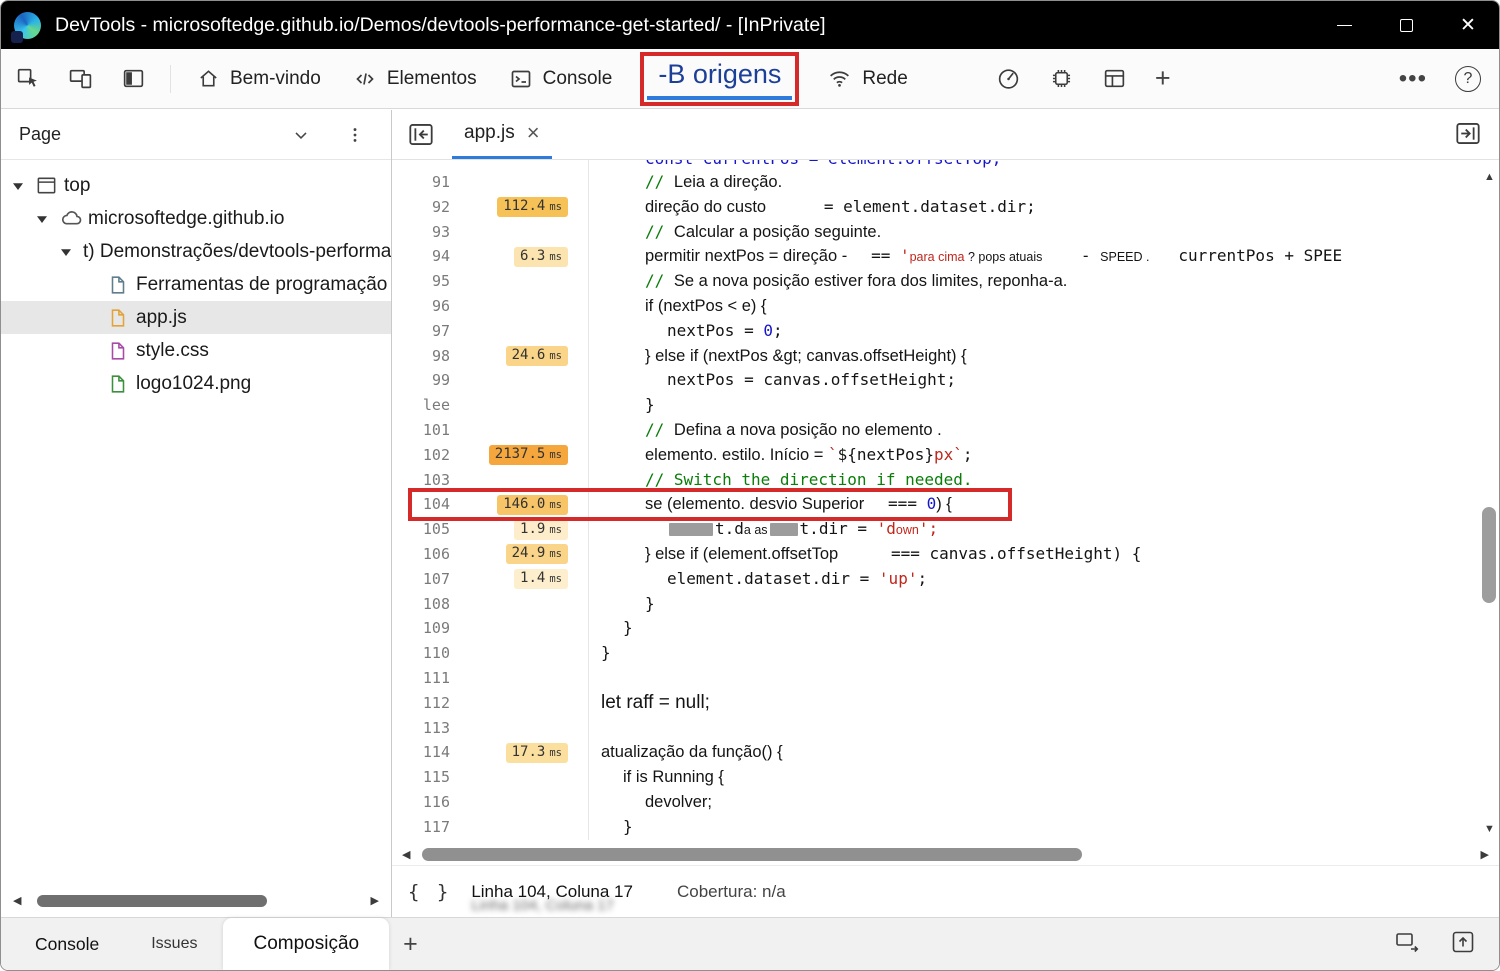 The width and height of the screenshot is (1500, 971). I want to click on line-number: 115, so click(427, 777).